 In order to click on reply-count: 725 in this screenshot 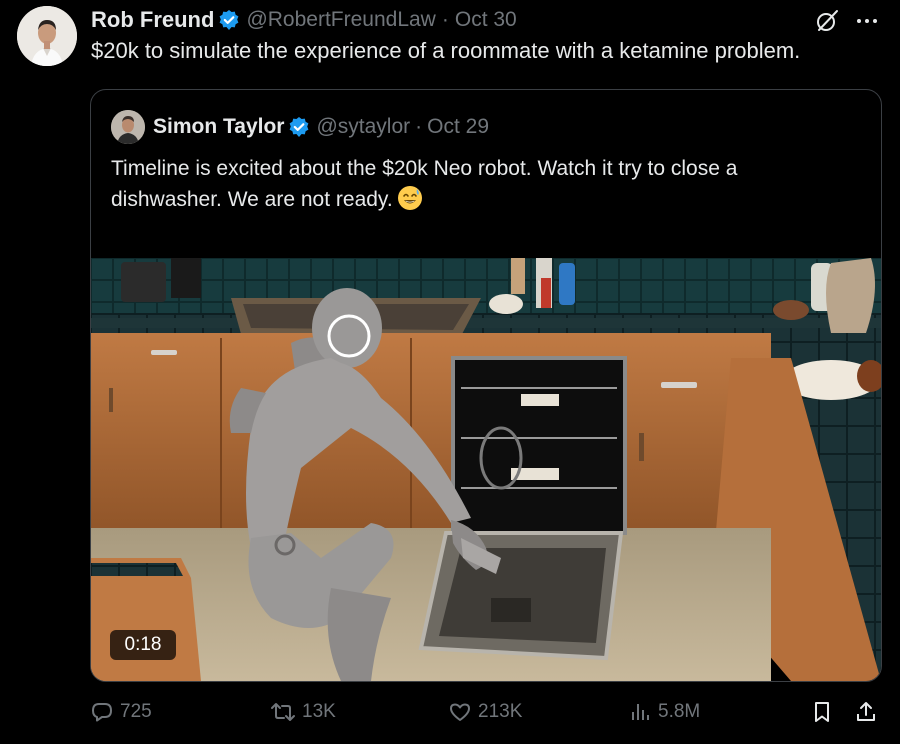, I will do `click(136, 711)`.